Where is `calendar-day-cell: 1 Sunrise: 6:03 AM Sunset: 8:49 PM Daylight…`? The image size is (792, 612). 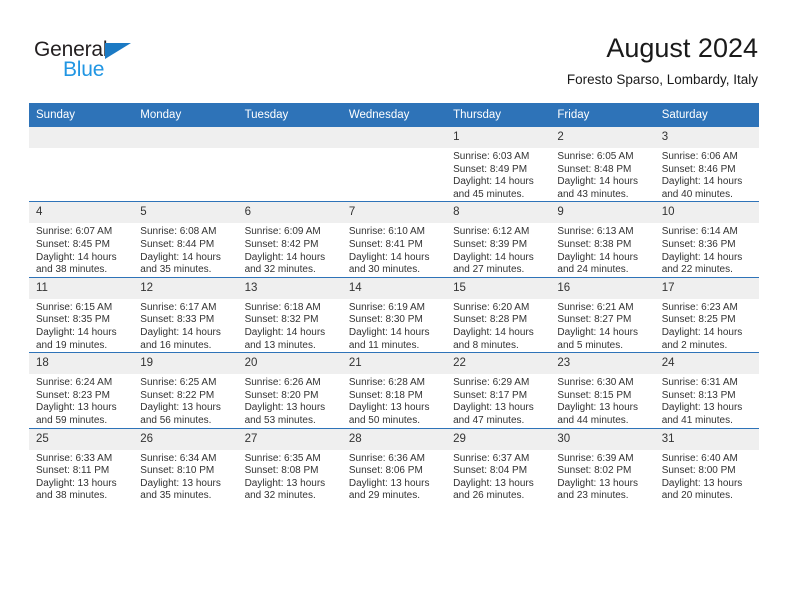 calendar-day-cell: 1 Sunrise: 6:03 AM Sunset: 8:49 PM Daylight… is located at coordinates (498, 164).